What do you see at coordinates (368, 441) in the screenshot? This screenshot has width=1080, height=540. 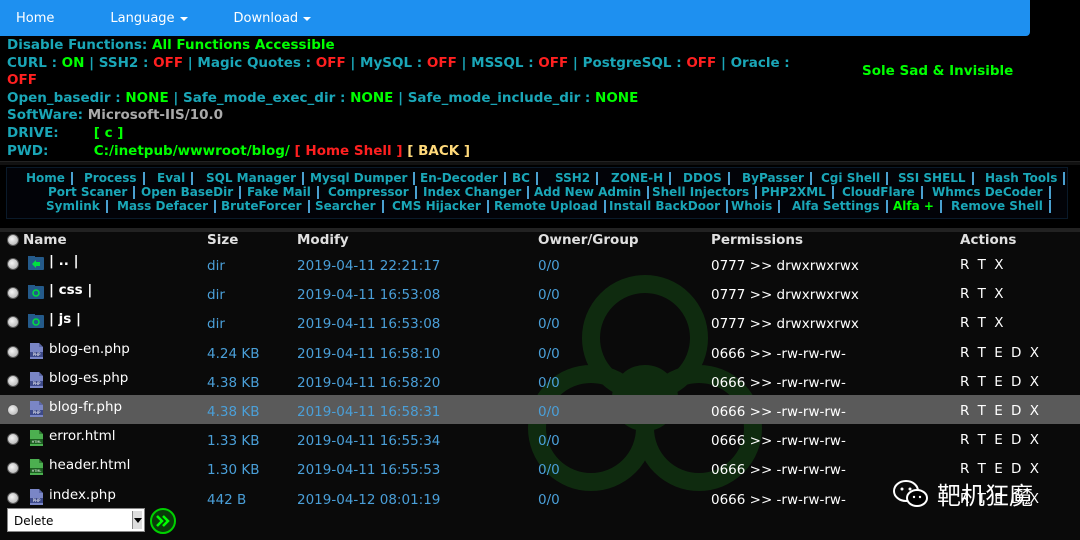 I see `file-modified: 2019-04-11 16:55:34` at bounding box center [368, 441].